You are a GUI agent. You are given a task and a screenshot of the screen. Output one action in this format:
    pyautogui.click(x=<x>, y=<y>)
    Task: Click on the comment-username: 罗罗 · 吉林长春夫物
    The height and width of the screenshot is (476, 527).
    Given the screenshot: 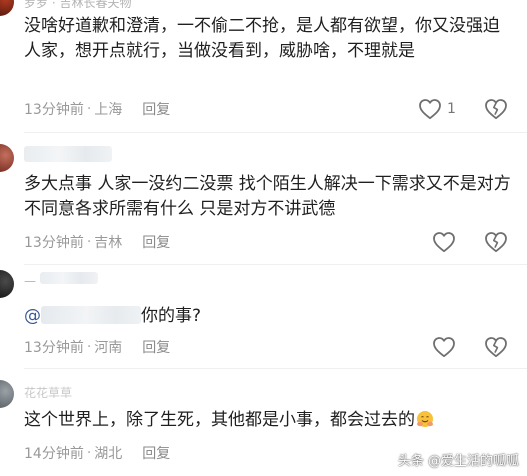 What is the action you would take?
    pyautogui.click(x=77, y=4)
    